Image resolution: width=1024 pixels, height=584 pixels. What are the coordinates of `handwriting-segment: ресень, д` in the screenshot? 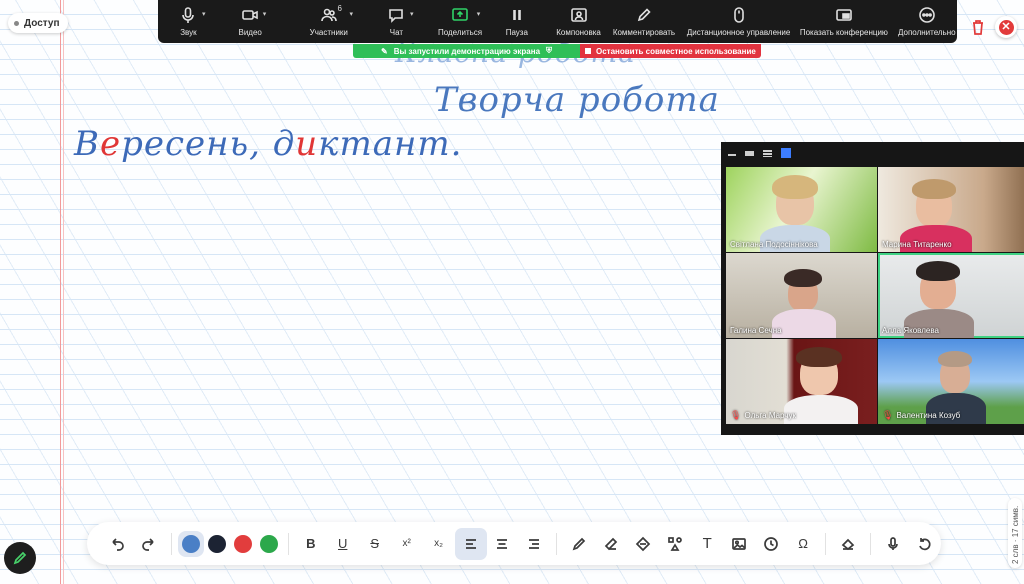 It's located at (208, 144).